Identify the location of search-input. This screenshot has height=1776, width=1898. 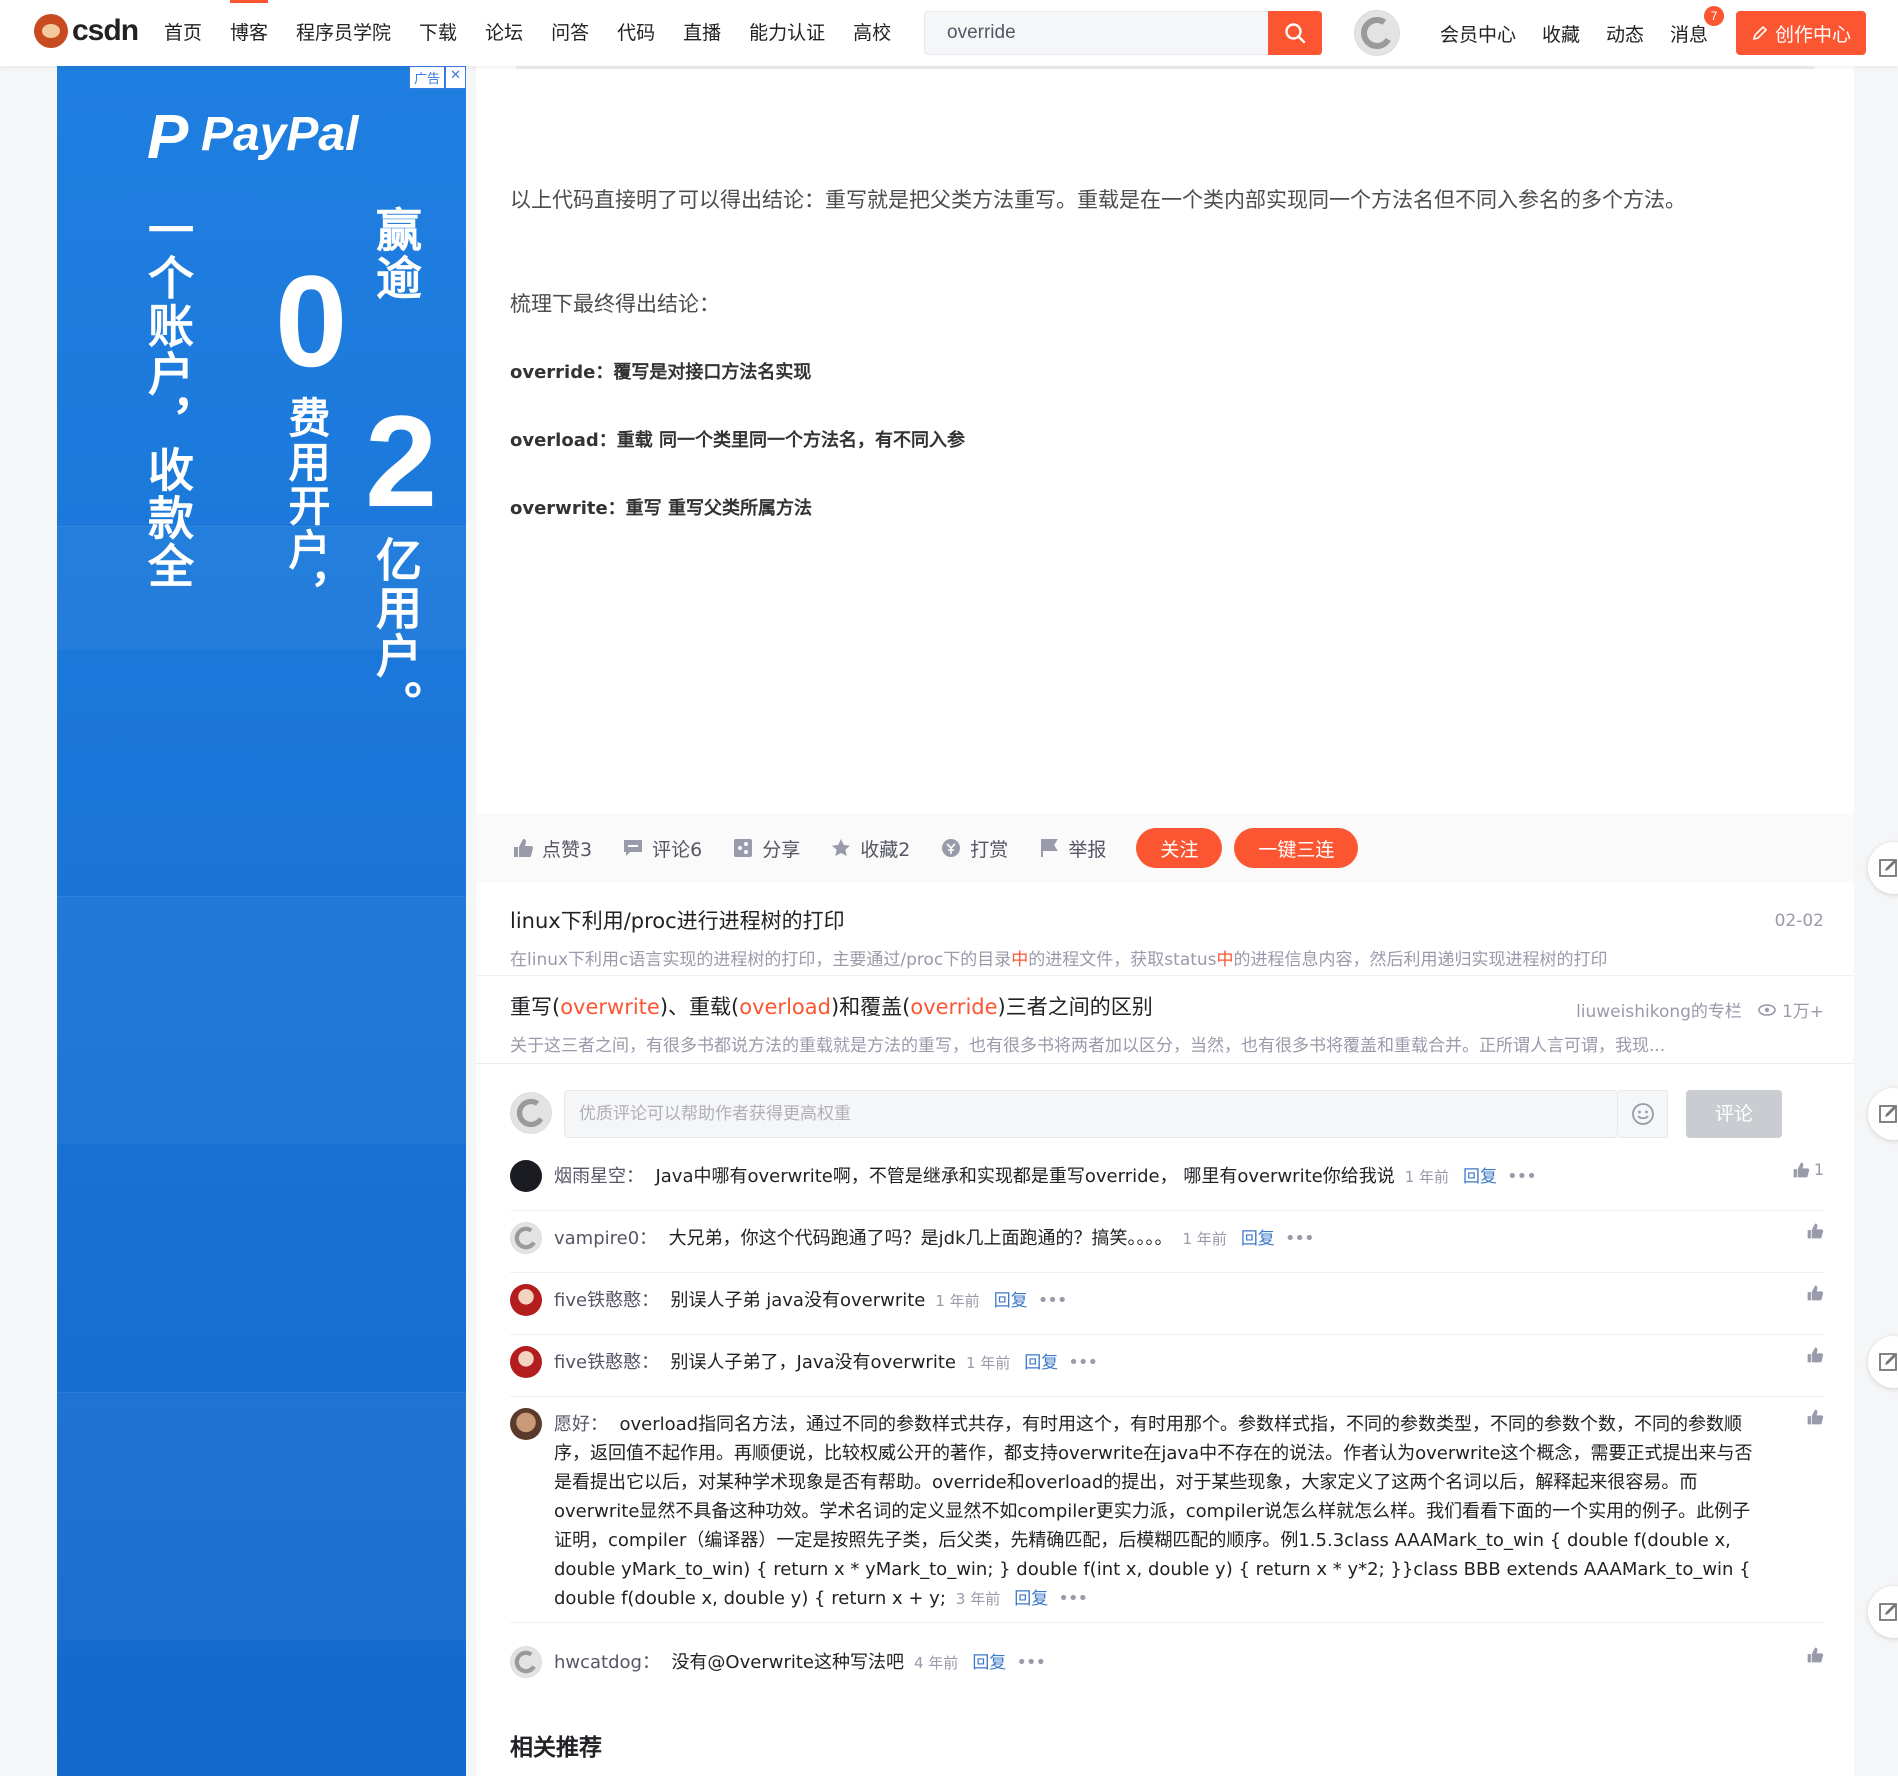
(1123, 33).